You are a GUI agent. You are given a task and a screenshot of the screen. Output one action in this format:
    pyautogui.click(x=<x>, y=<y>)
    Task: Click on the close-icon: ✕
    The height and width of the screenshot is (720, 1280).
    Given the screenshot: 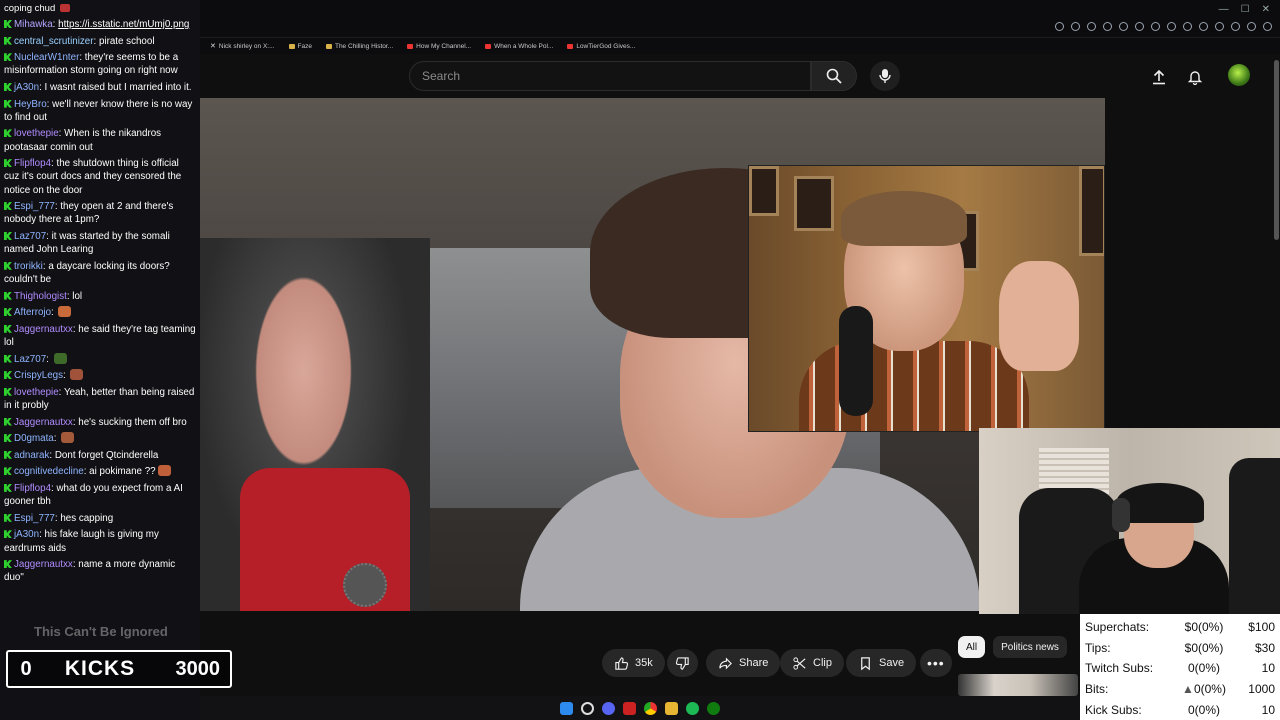 What is the action you would take?
    pyautogui.click(x=1266, y=9)
    